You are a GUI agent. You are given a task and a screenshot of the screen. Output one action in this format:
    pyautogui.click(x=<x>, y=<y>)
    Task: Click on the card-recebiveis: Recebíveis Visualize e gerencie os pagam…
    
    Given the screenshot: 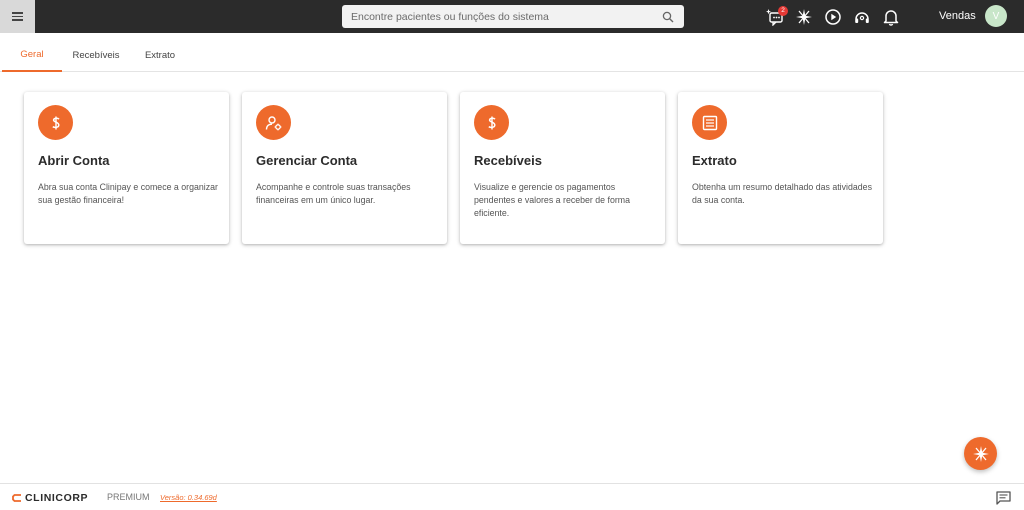 What is the action you would take?
    pyautogui.click(x=562, y=168)
    